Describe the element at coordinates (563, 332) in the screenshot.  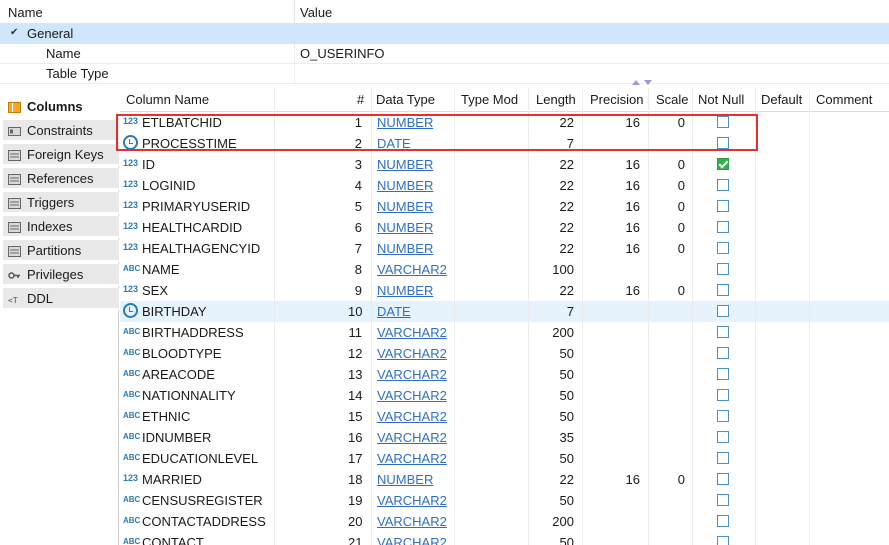
I see `length-cell: 200` at that location.